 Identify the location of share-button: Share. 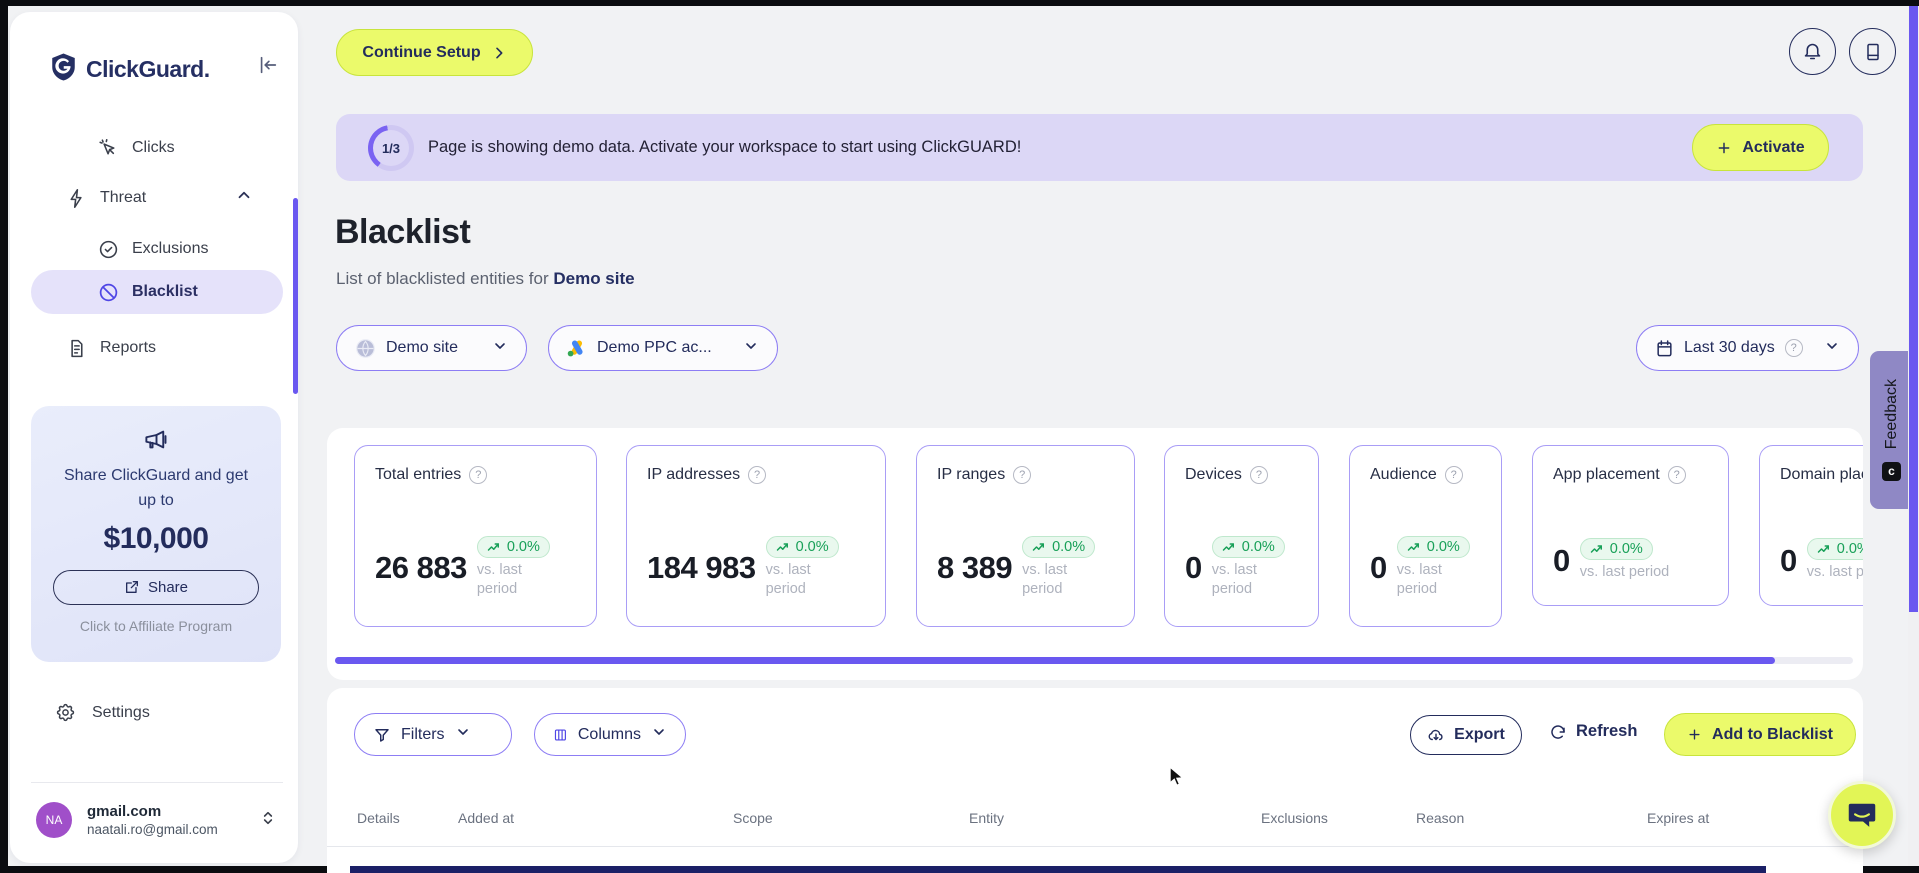
(156, 587).